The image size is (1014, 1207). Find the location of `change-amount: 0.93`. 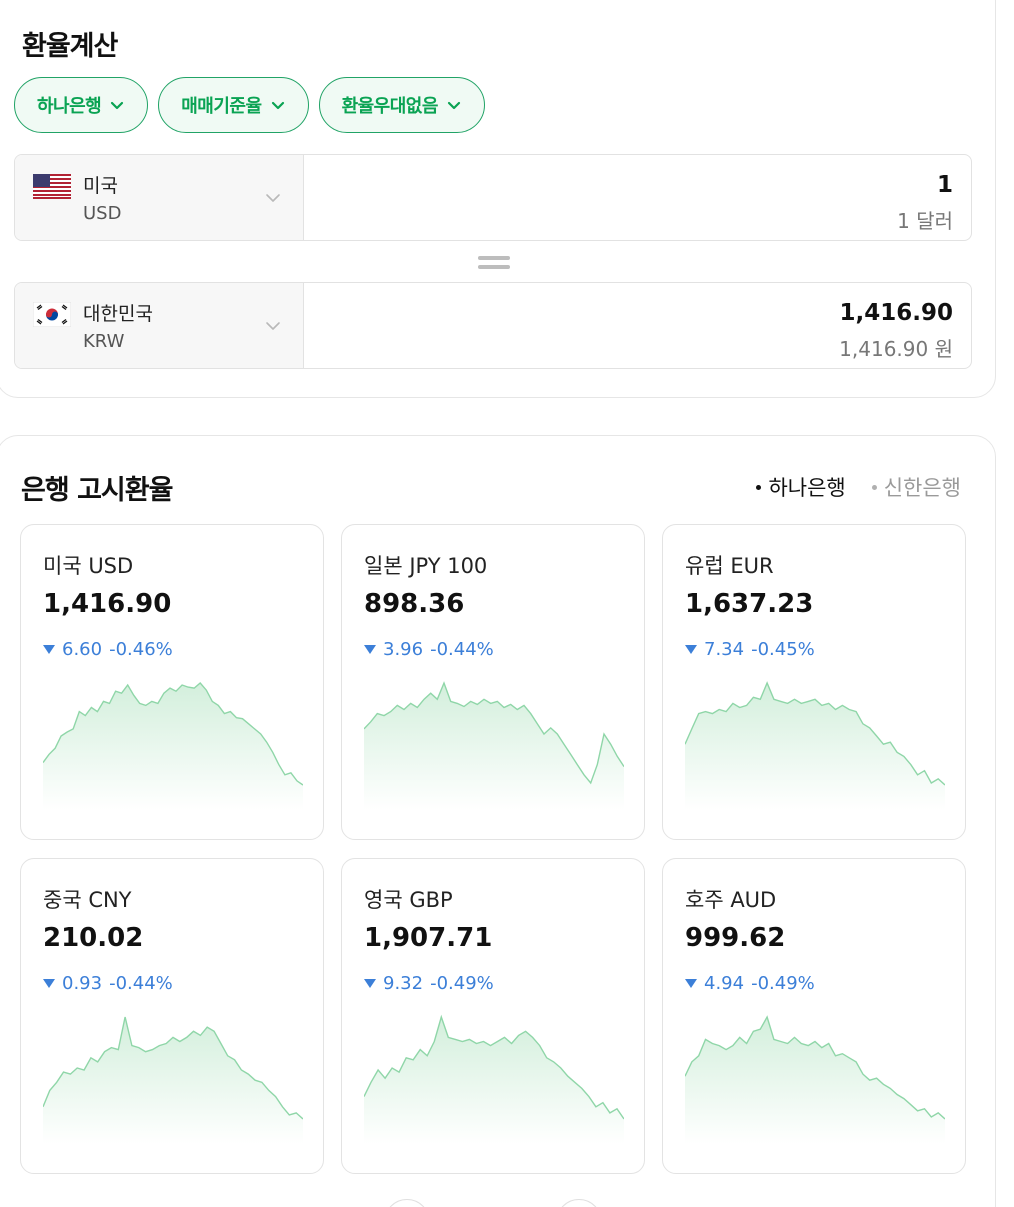

change-amount: 0.93 is located at coordinates (82, 983).